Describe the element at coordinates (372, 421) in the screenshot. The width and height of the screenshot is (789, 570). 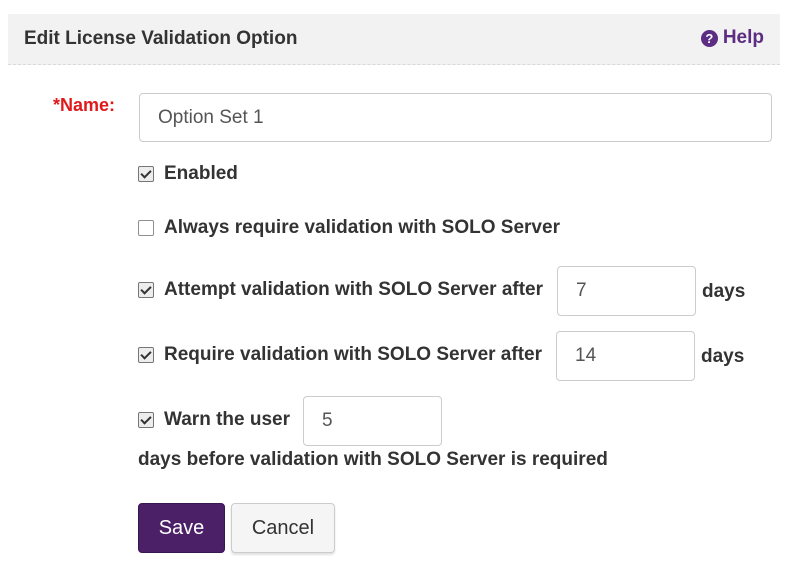
I see `warn-days-input` at that location.